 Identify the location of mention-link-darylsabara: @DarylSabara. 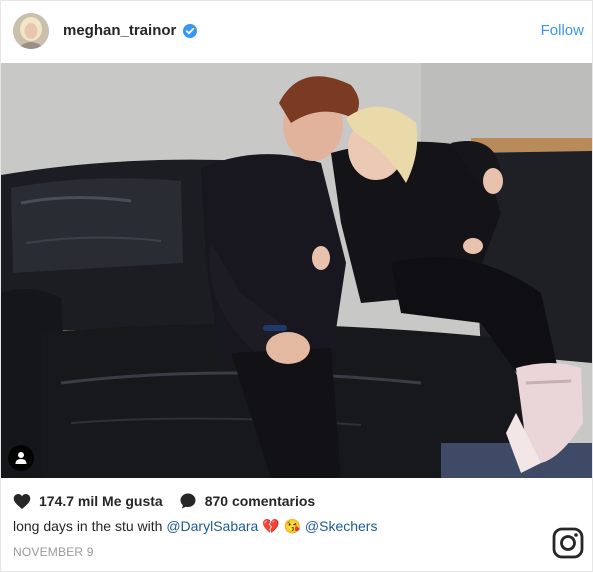
(212, 526).